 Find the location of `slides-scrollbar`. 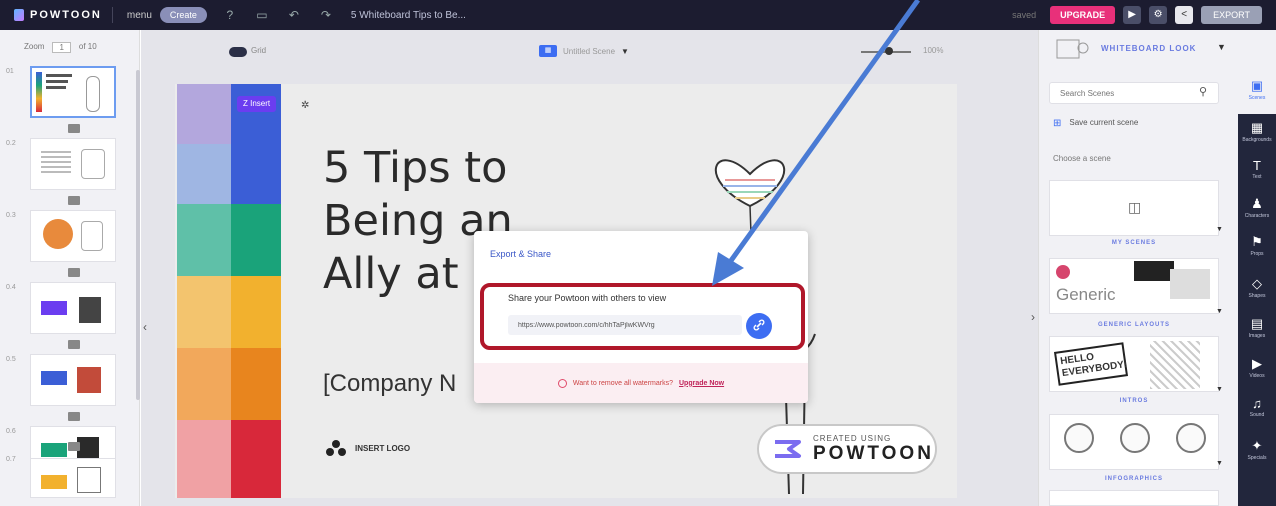

slides-scrollbar is located at coordinates (138, 235).